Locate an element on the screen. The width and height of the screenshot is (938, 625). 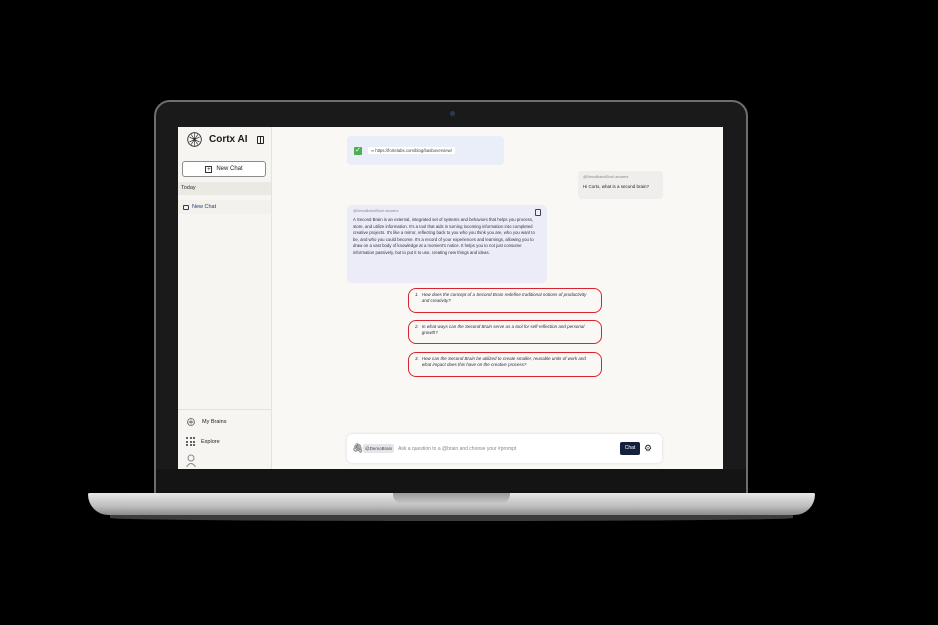
sidebar-item-explore: Explore is located at coordinates (203, 441).